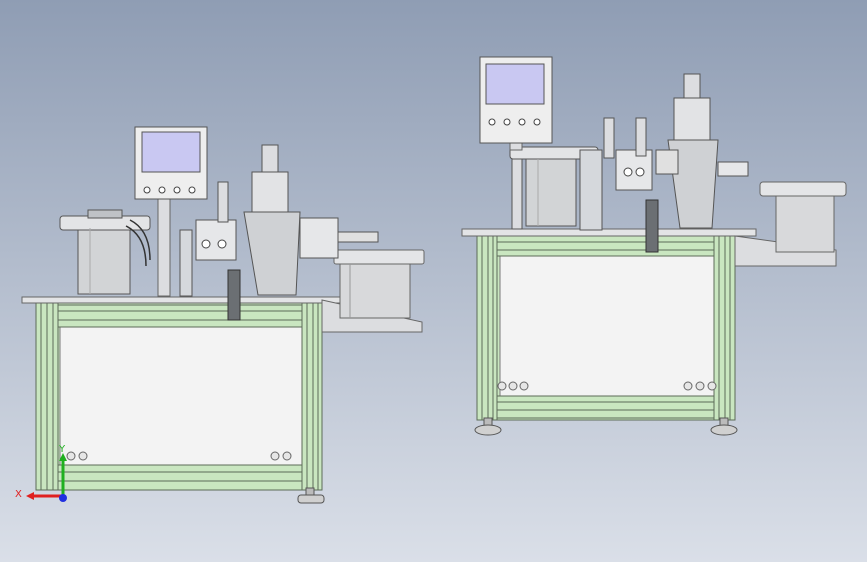  Describe the element at coordinates (62, 449) in the screenshot. I see `y-axis-label: Y` at that location.